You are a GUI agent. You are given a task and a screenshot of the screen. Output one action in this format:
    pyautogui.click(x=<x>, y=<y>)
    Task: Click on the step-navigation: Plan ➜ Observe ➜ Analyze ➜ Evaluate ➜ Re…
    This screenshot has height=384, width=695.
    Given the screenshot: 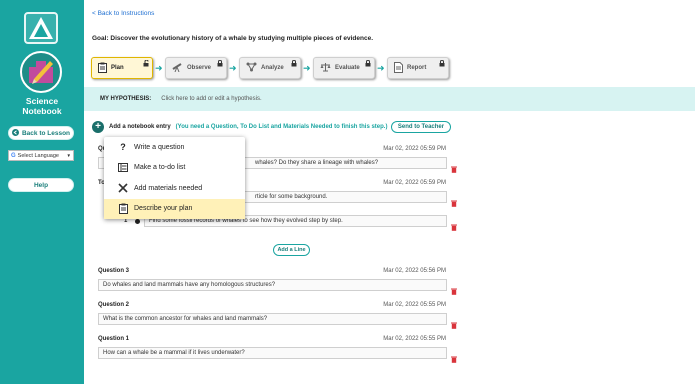 What is the action you would take?
    pyautogui.click(x=389, y=68)
    